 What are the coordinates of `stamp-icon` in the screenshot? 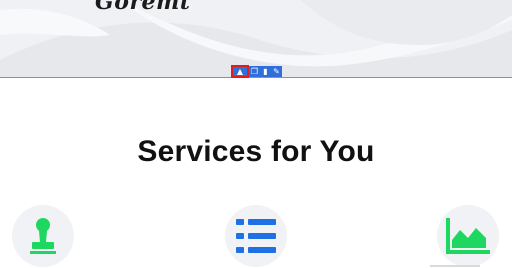 It's located at (43, 236).